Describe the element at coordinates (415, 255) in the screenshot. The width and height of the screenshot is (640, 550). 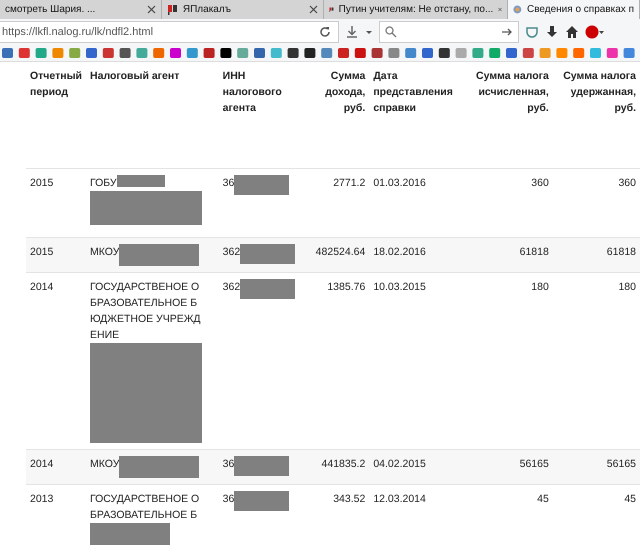
I see `table-cell: 18.02.2016` at that location.